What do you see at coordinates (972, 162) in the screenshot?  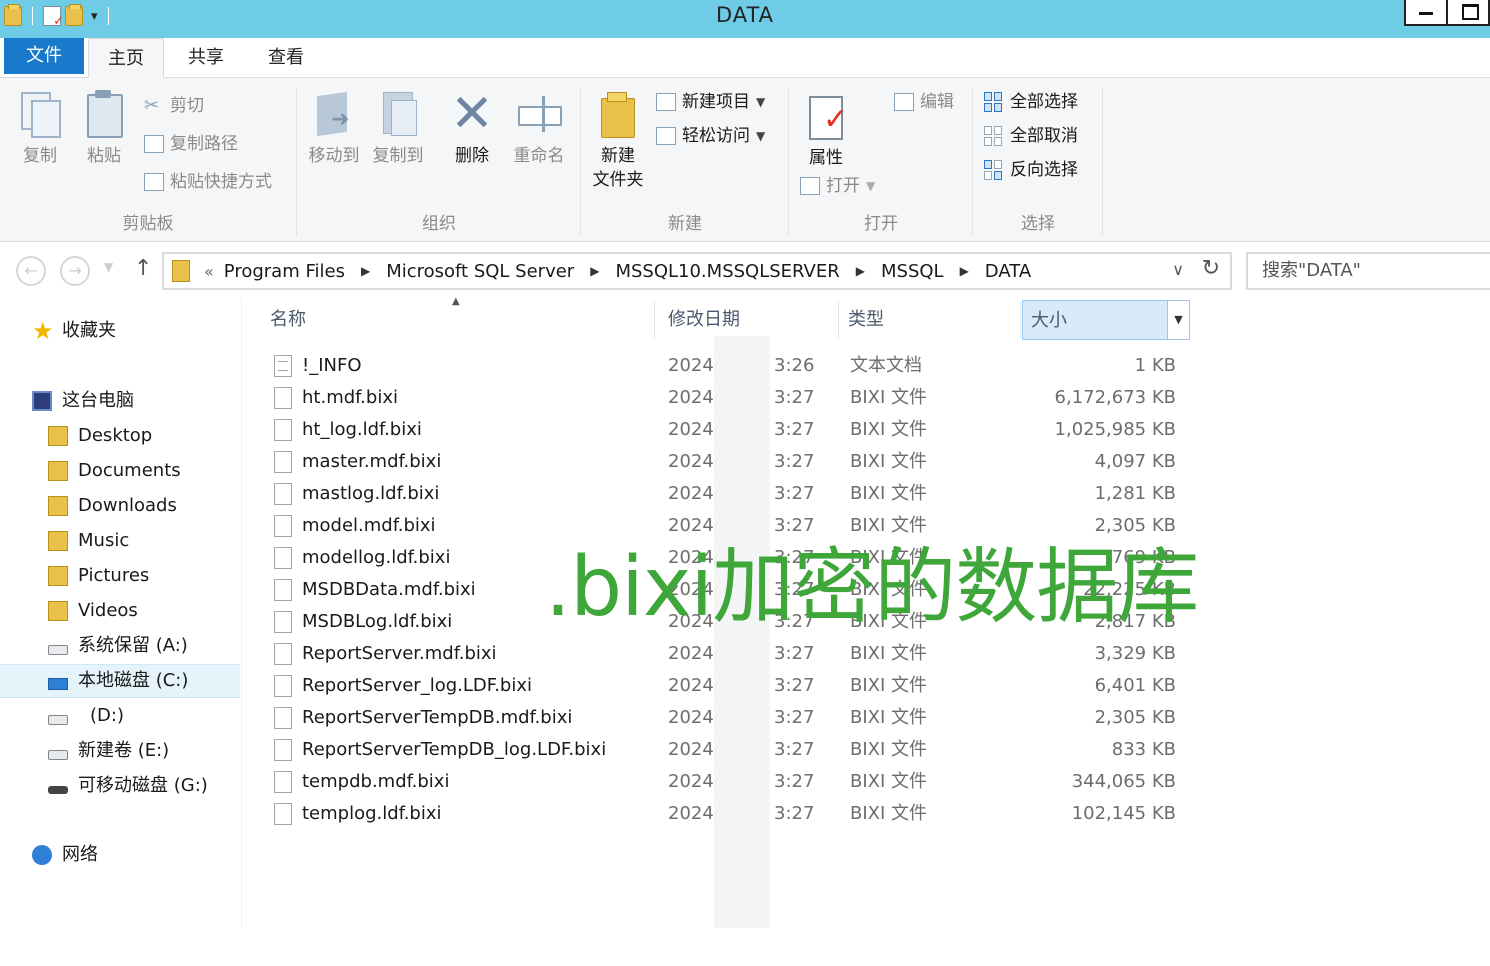 I see `group-divider` at bounding box center [972, 162].